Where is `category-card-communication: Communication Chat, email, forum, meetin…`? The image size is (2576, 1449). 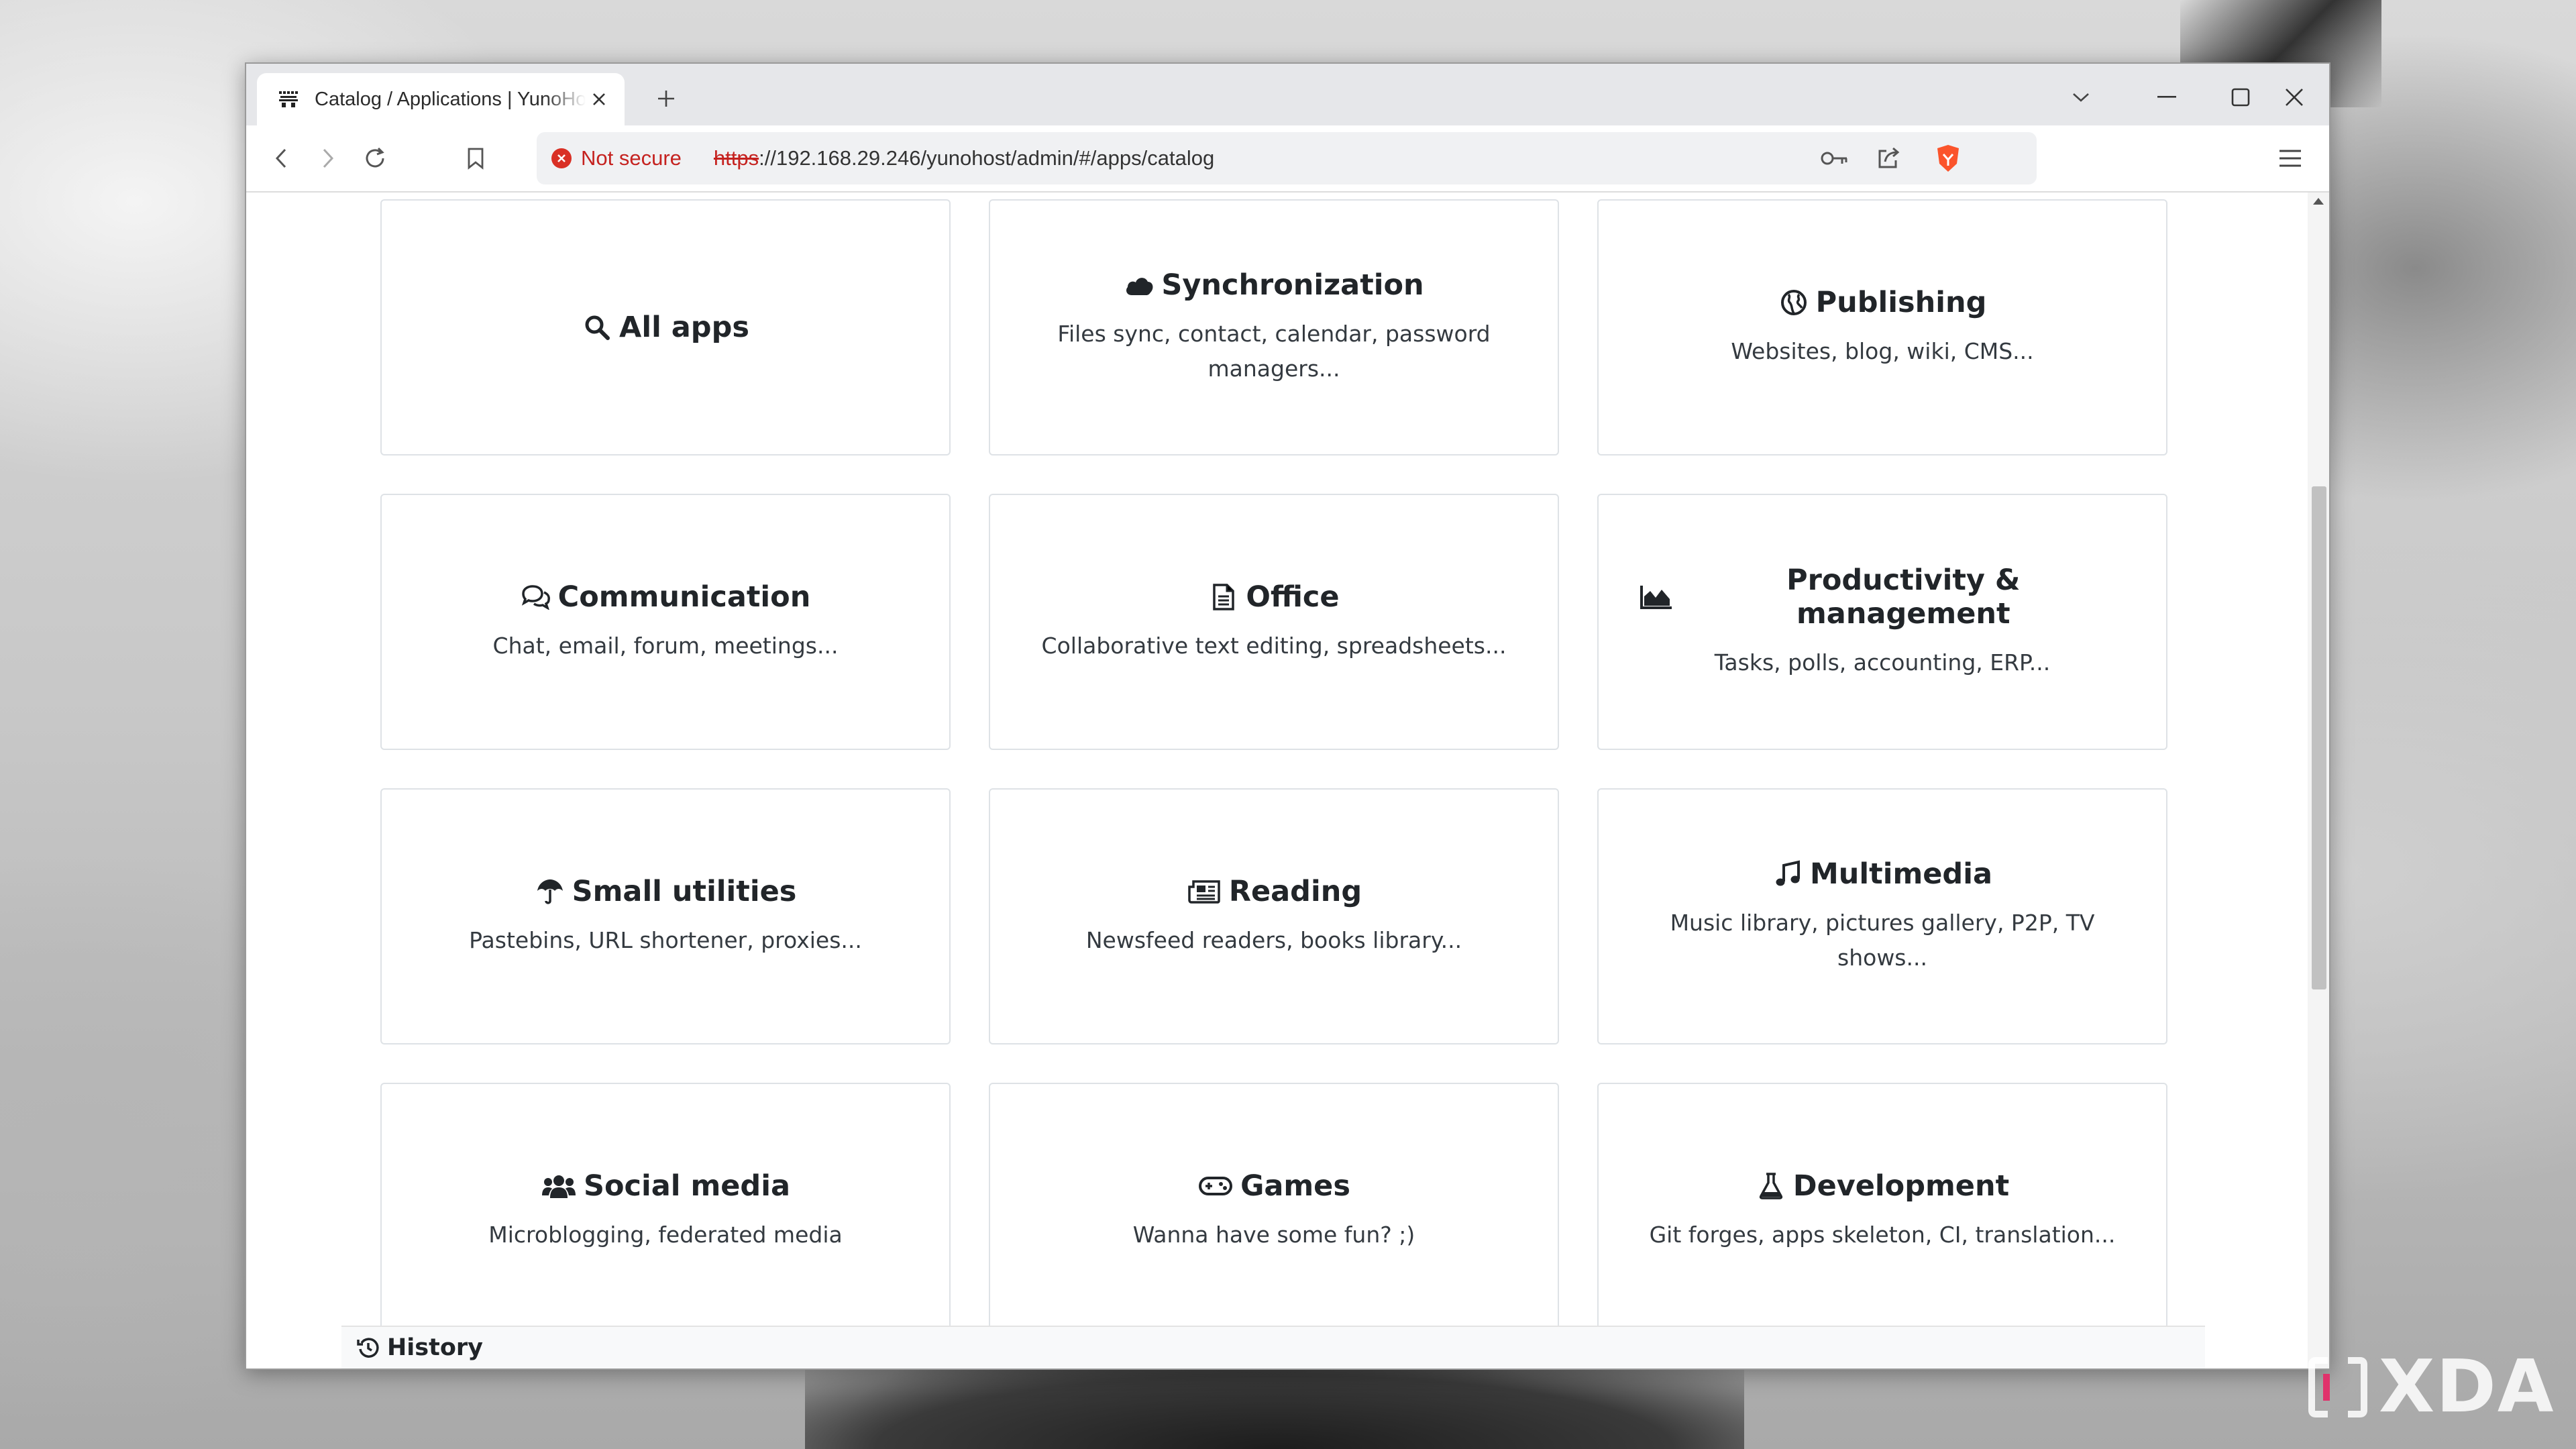 category-card-communication: Communication Chat, email, forum, meetin… is located at coordinates (665, 622).